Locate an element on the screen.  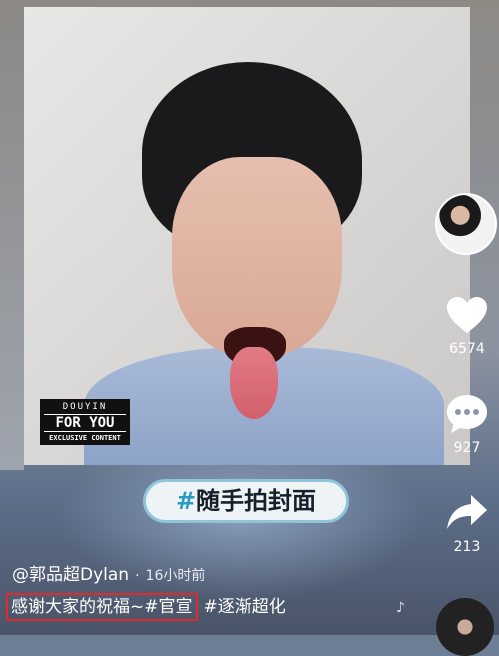
author-avatar is located at coordinates (466, 224).